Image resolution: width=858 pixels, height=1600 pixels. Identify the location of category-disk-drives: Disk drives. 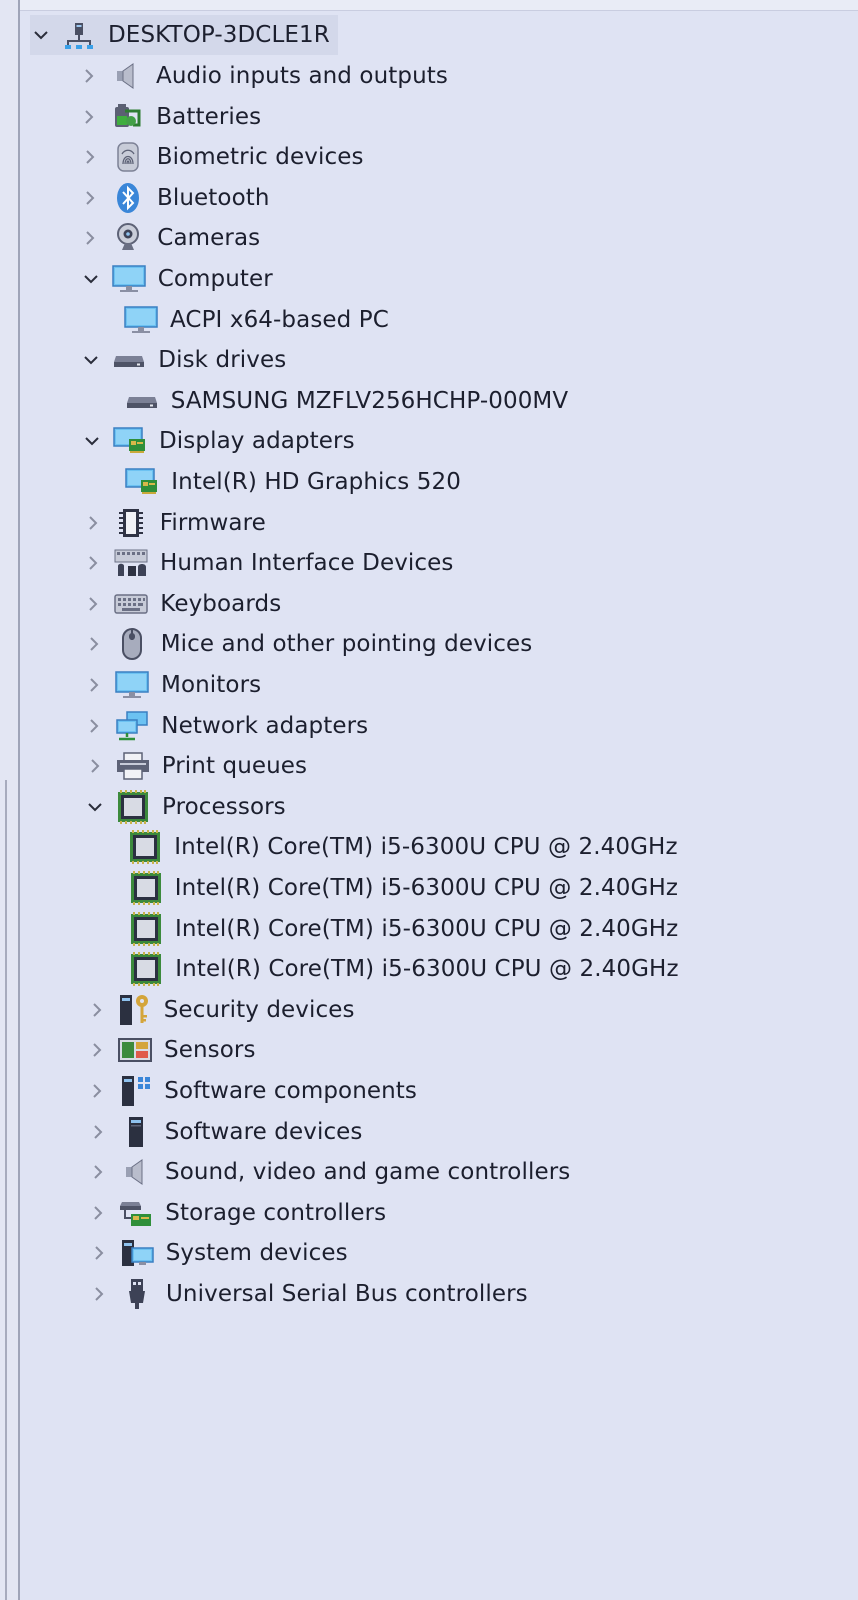
(183, 360).